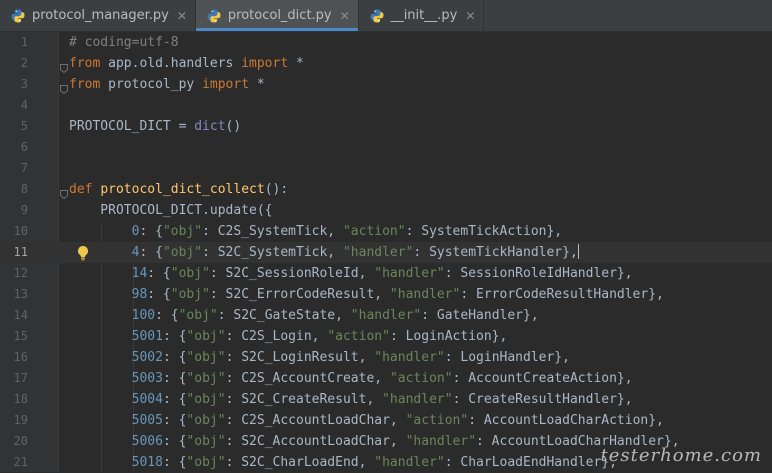 The image size is (772, 473). I want to click on code-token: : S2C_CreateResult,, so click(304, 399).